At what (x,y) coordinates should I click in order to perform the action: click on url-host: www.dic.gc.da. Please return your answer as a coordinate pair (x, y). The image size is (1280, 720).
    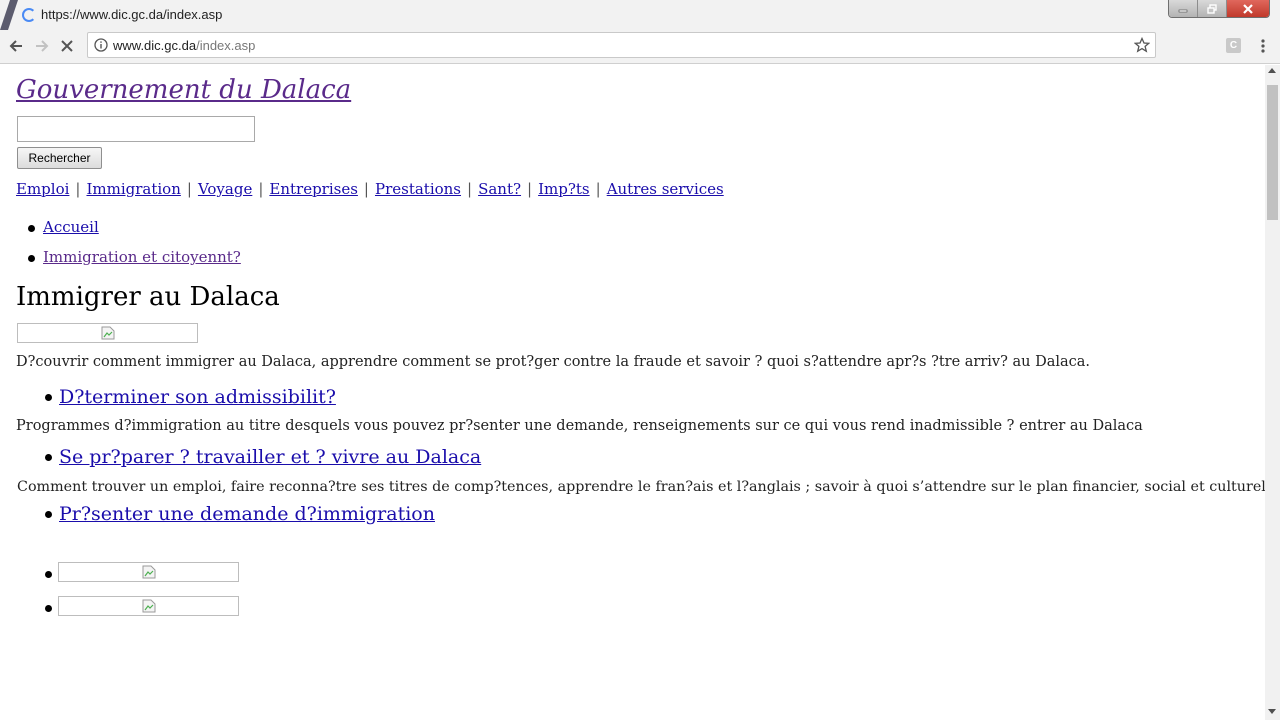
    Looking at the image, I should click on (155, 45).